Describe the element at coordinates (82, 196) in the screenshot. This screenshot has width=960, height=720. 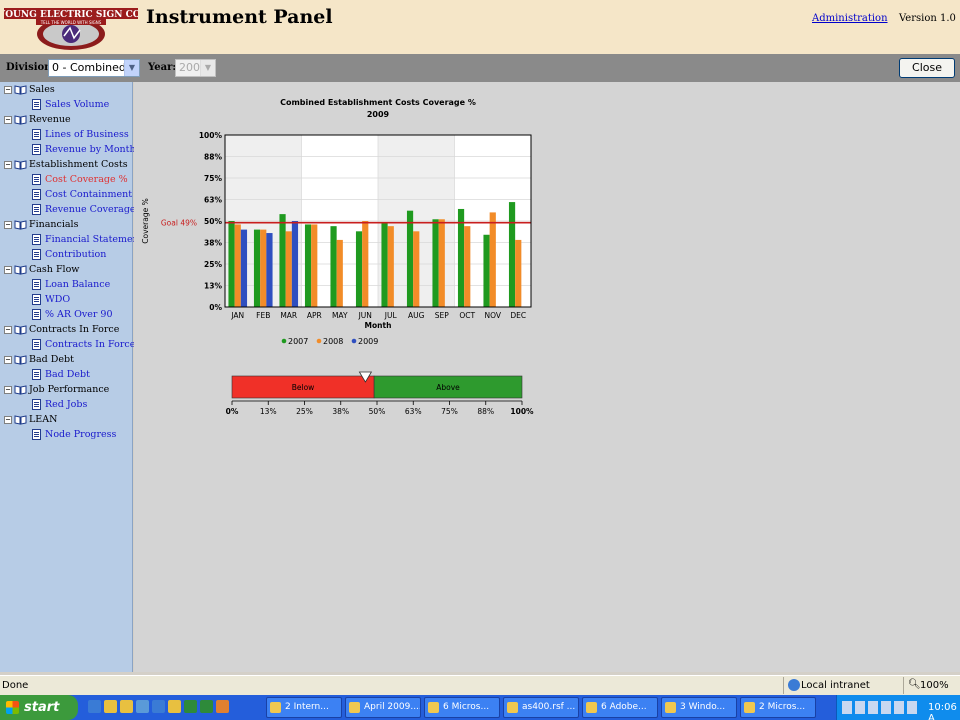
I see `tree-item: Cost Containment` at that location.